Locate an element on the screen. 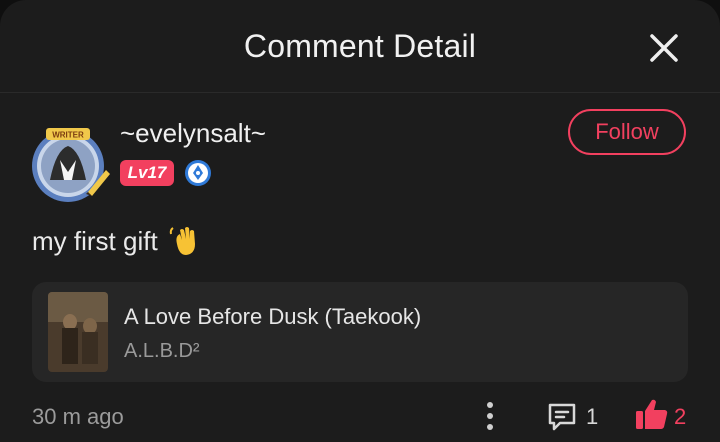 The width and height of the screenshot is (720, 442). close-icon is located at coordinates (664, 48).